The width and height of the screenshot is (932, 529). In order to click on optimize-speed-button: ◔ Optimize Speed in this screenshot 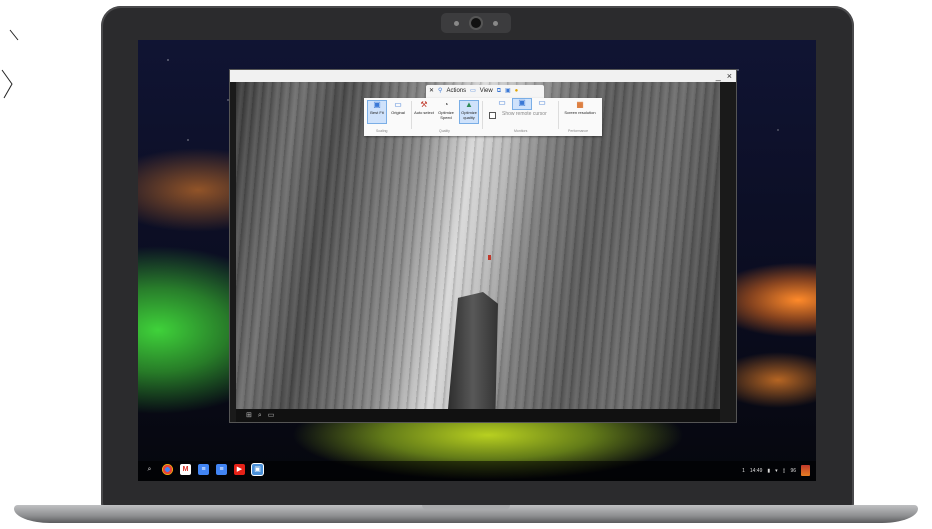, I will do `click(446, 112)`.